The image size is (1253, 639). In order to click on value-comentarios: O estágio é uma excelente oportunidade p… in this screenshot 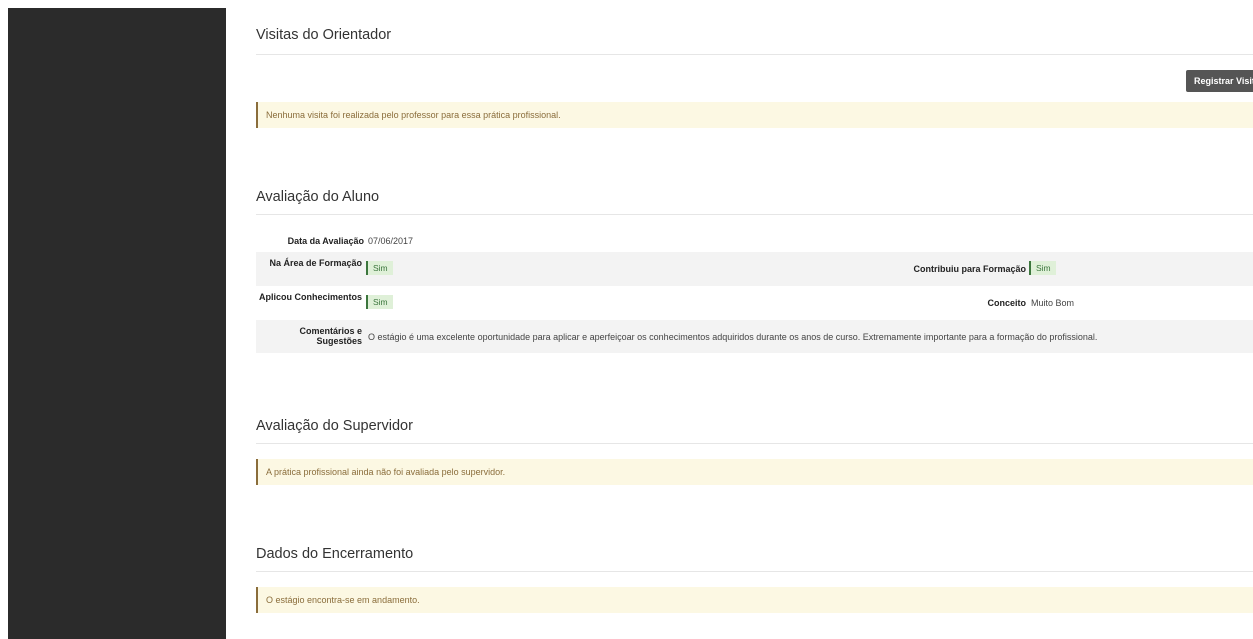, I will do `click(733, 337)`.